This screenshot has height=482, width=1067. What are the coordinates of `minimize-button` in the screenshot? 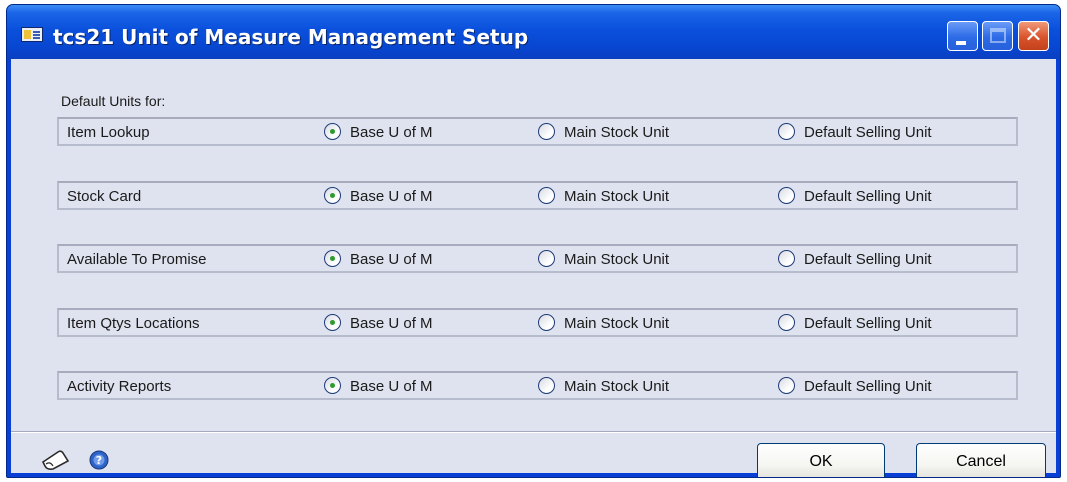 It's located at (962, 36).